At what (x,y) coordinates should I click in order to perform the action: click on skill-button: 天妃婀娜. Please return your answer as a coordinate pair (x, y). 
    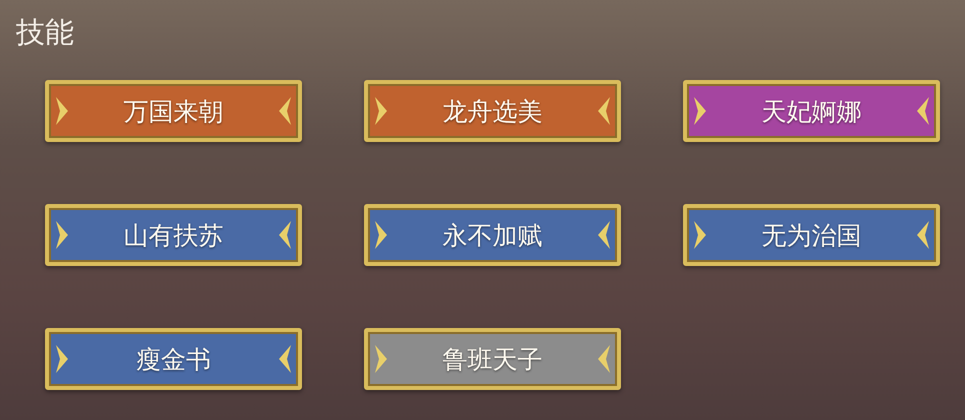
    Looking at the image, I should click on (811, 111).